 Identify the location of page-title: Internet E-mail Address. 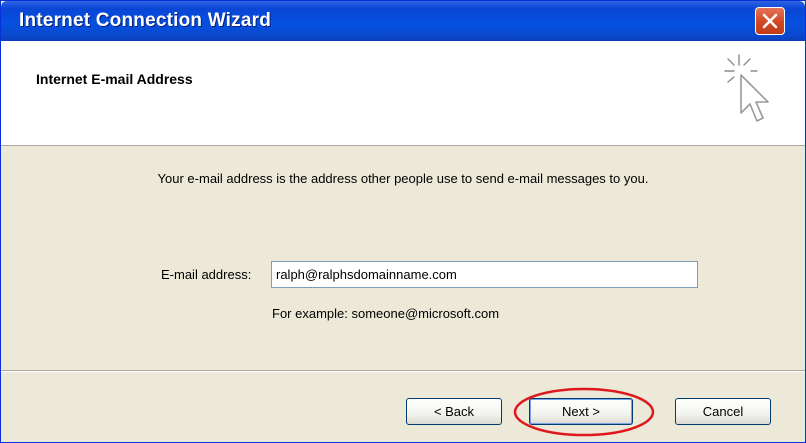
(114, 79).